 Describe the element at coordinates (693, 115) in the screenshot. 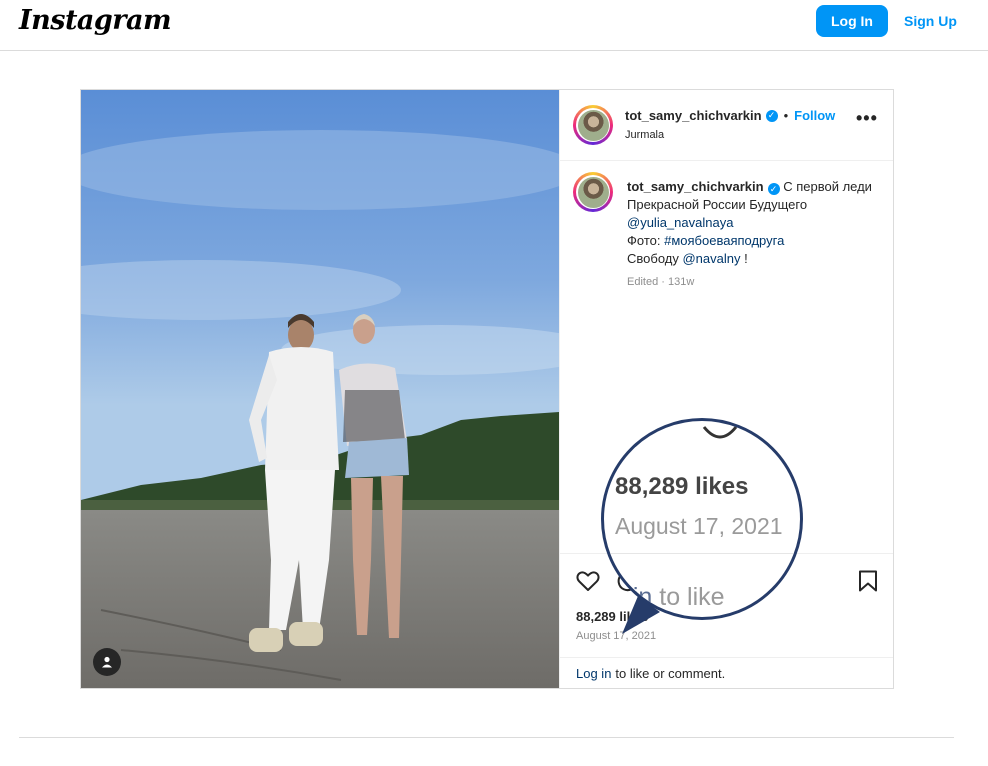

I see `username-link: tot_samy_chichvarkin` at that location.